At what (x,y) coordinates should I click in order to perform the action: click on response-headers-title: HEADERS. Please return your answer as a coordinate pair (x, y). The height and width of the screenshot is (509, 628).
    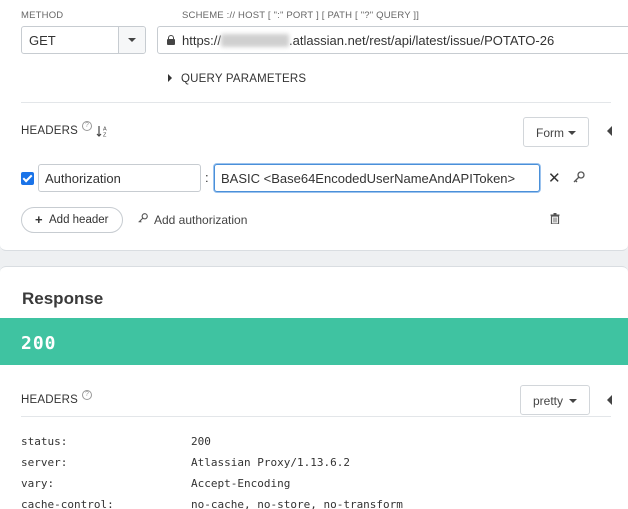
    Looking at the image, I should click on (49, 400).